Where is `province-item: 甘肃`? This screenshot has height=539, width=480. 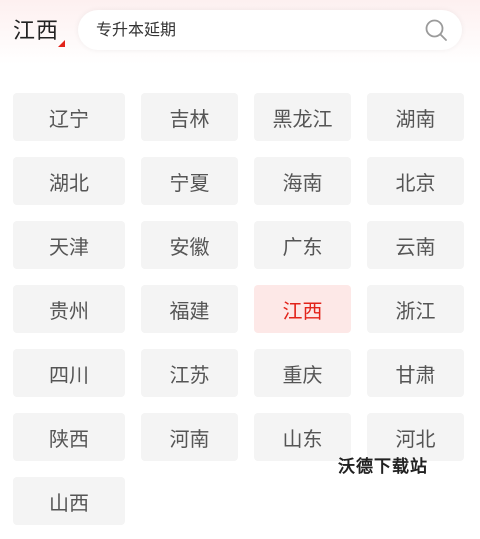
province-item: 甘肃 is located at coordinates (415, 373).